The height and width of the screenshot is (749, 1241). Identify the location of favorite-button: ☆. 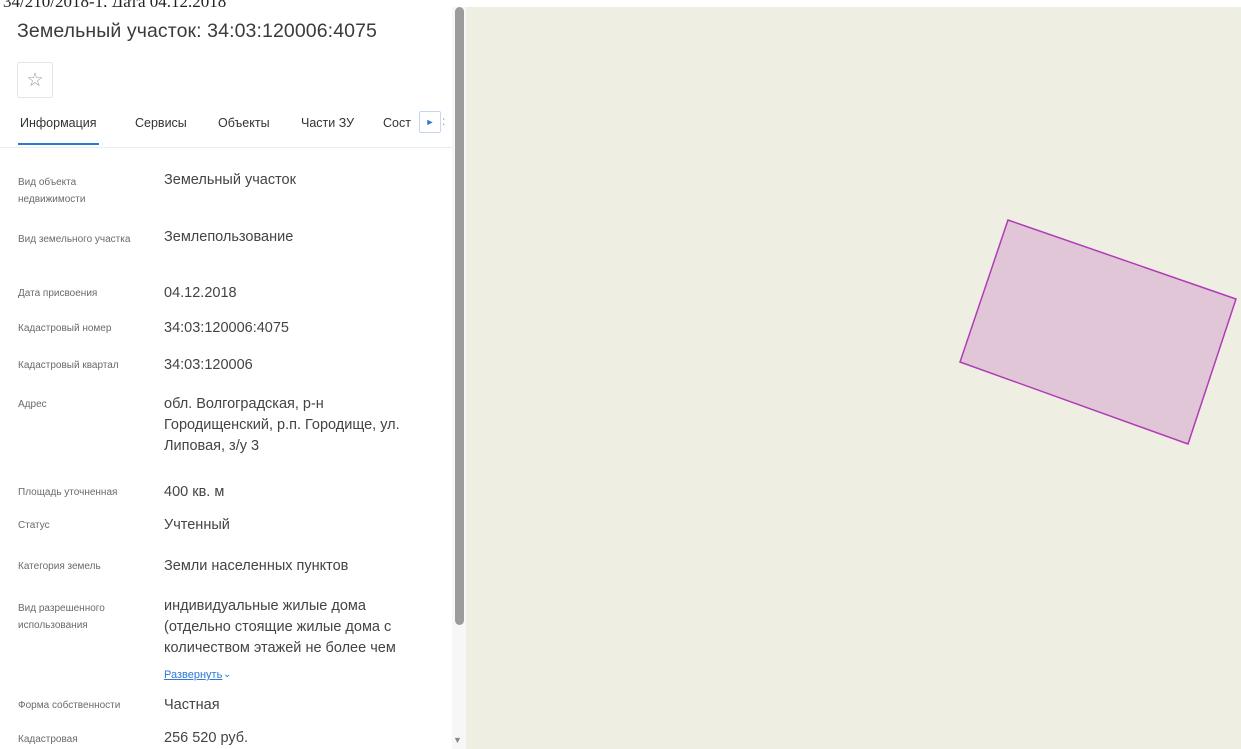
(35, 80).